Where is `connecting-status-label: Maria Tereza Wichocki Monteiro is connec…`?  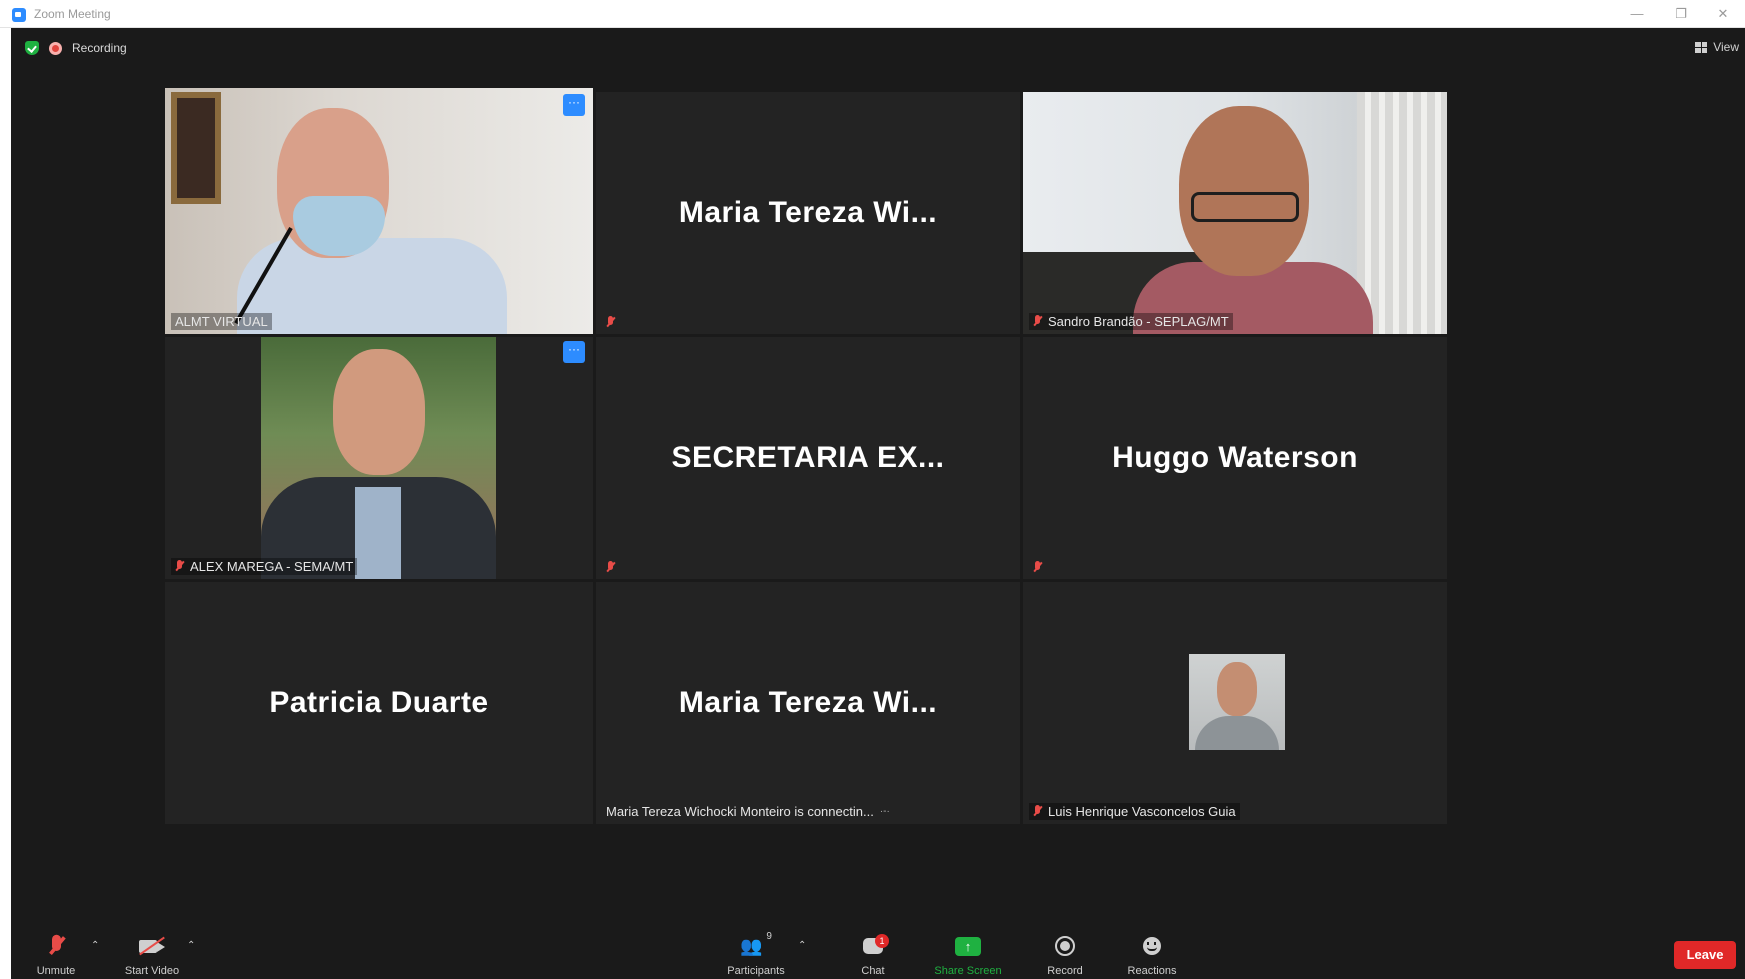 connecting-status-label: Maria Tereza Wichocki Monteiro is connec… is located at coordinates (748, 811).